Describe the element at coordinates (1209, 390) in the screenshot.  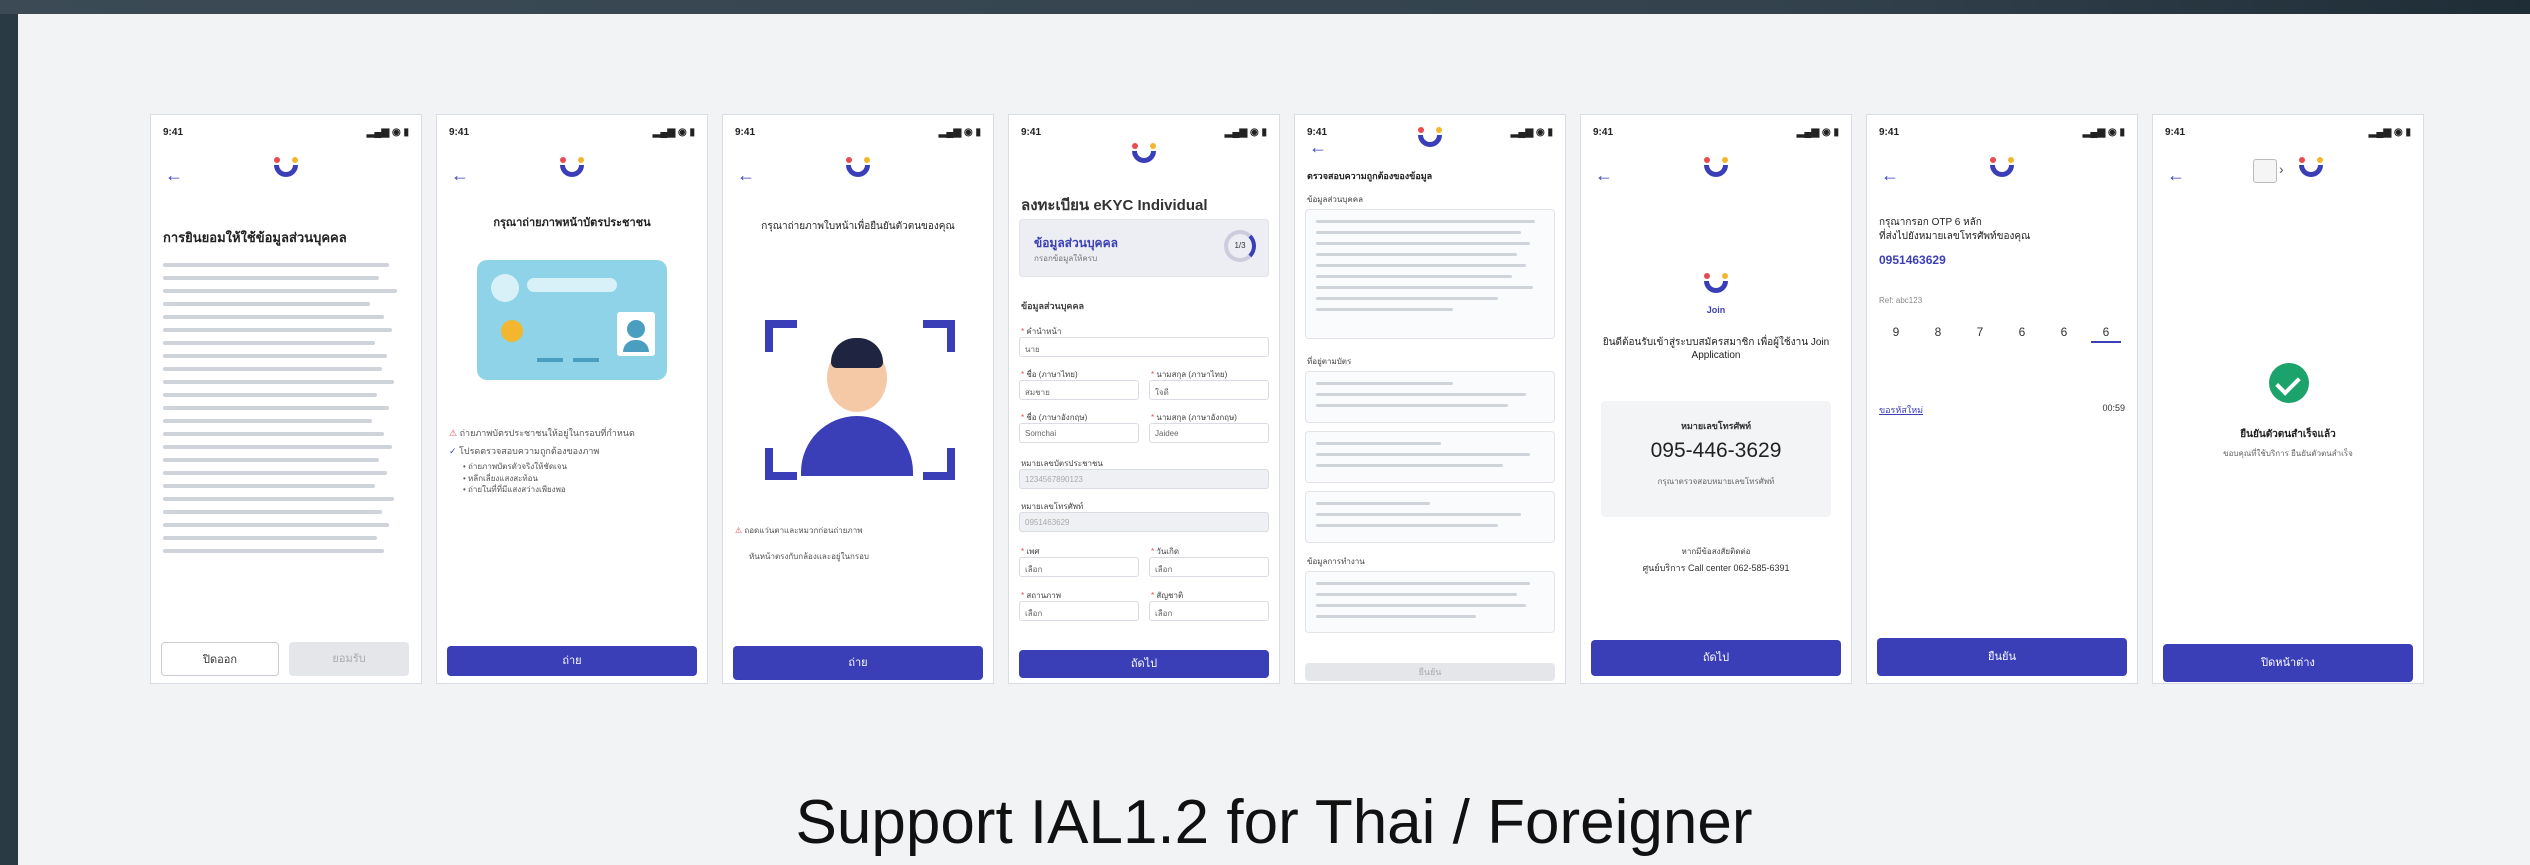
I see `lastname-th-input: ใจดี` at that location.